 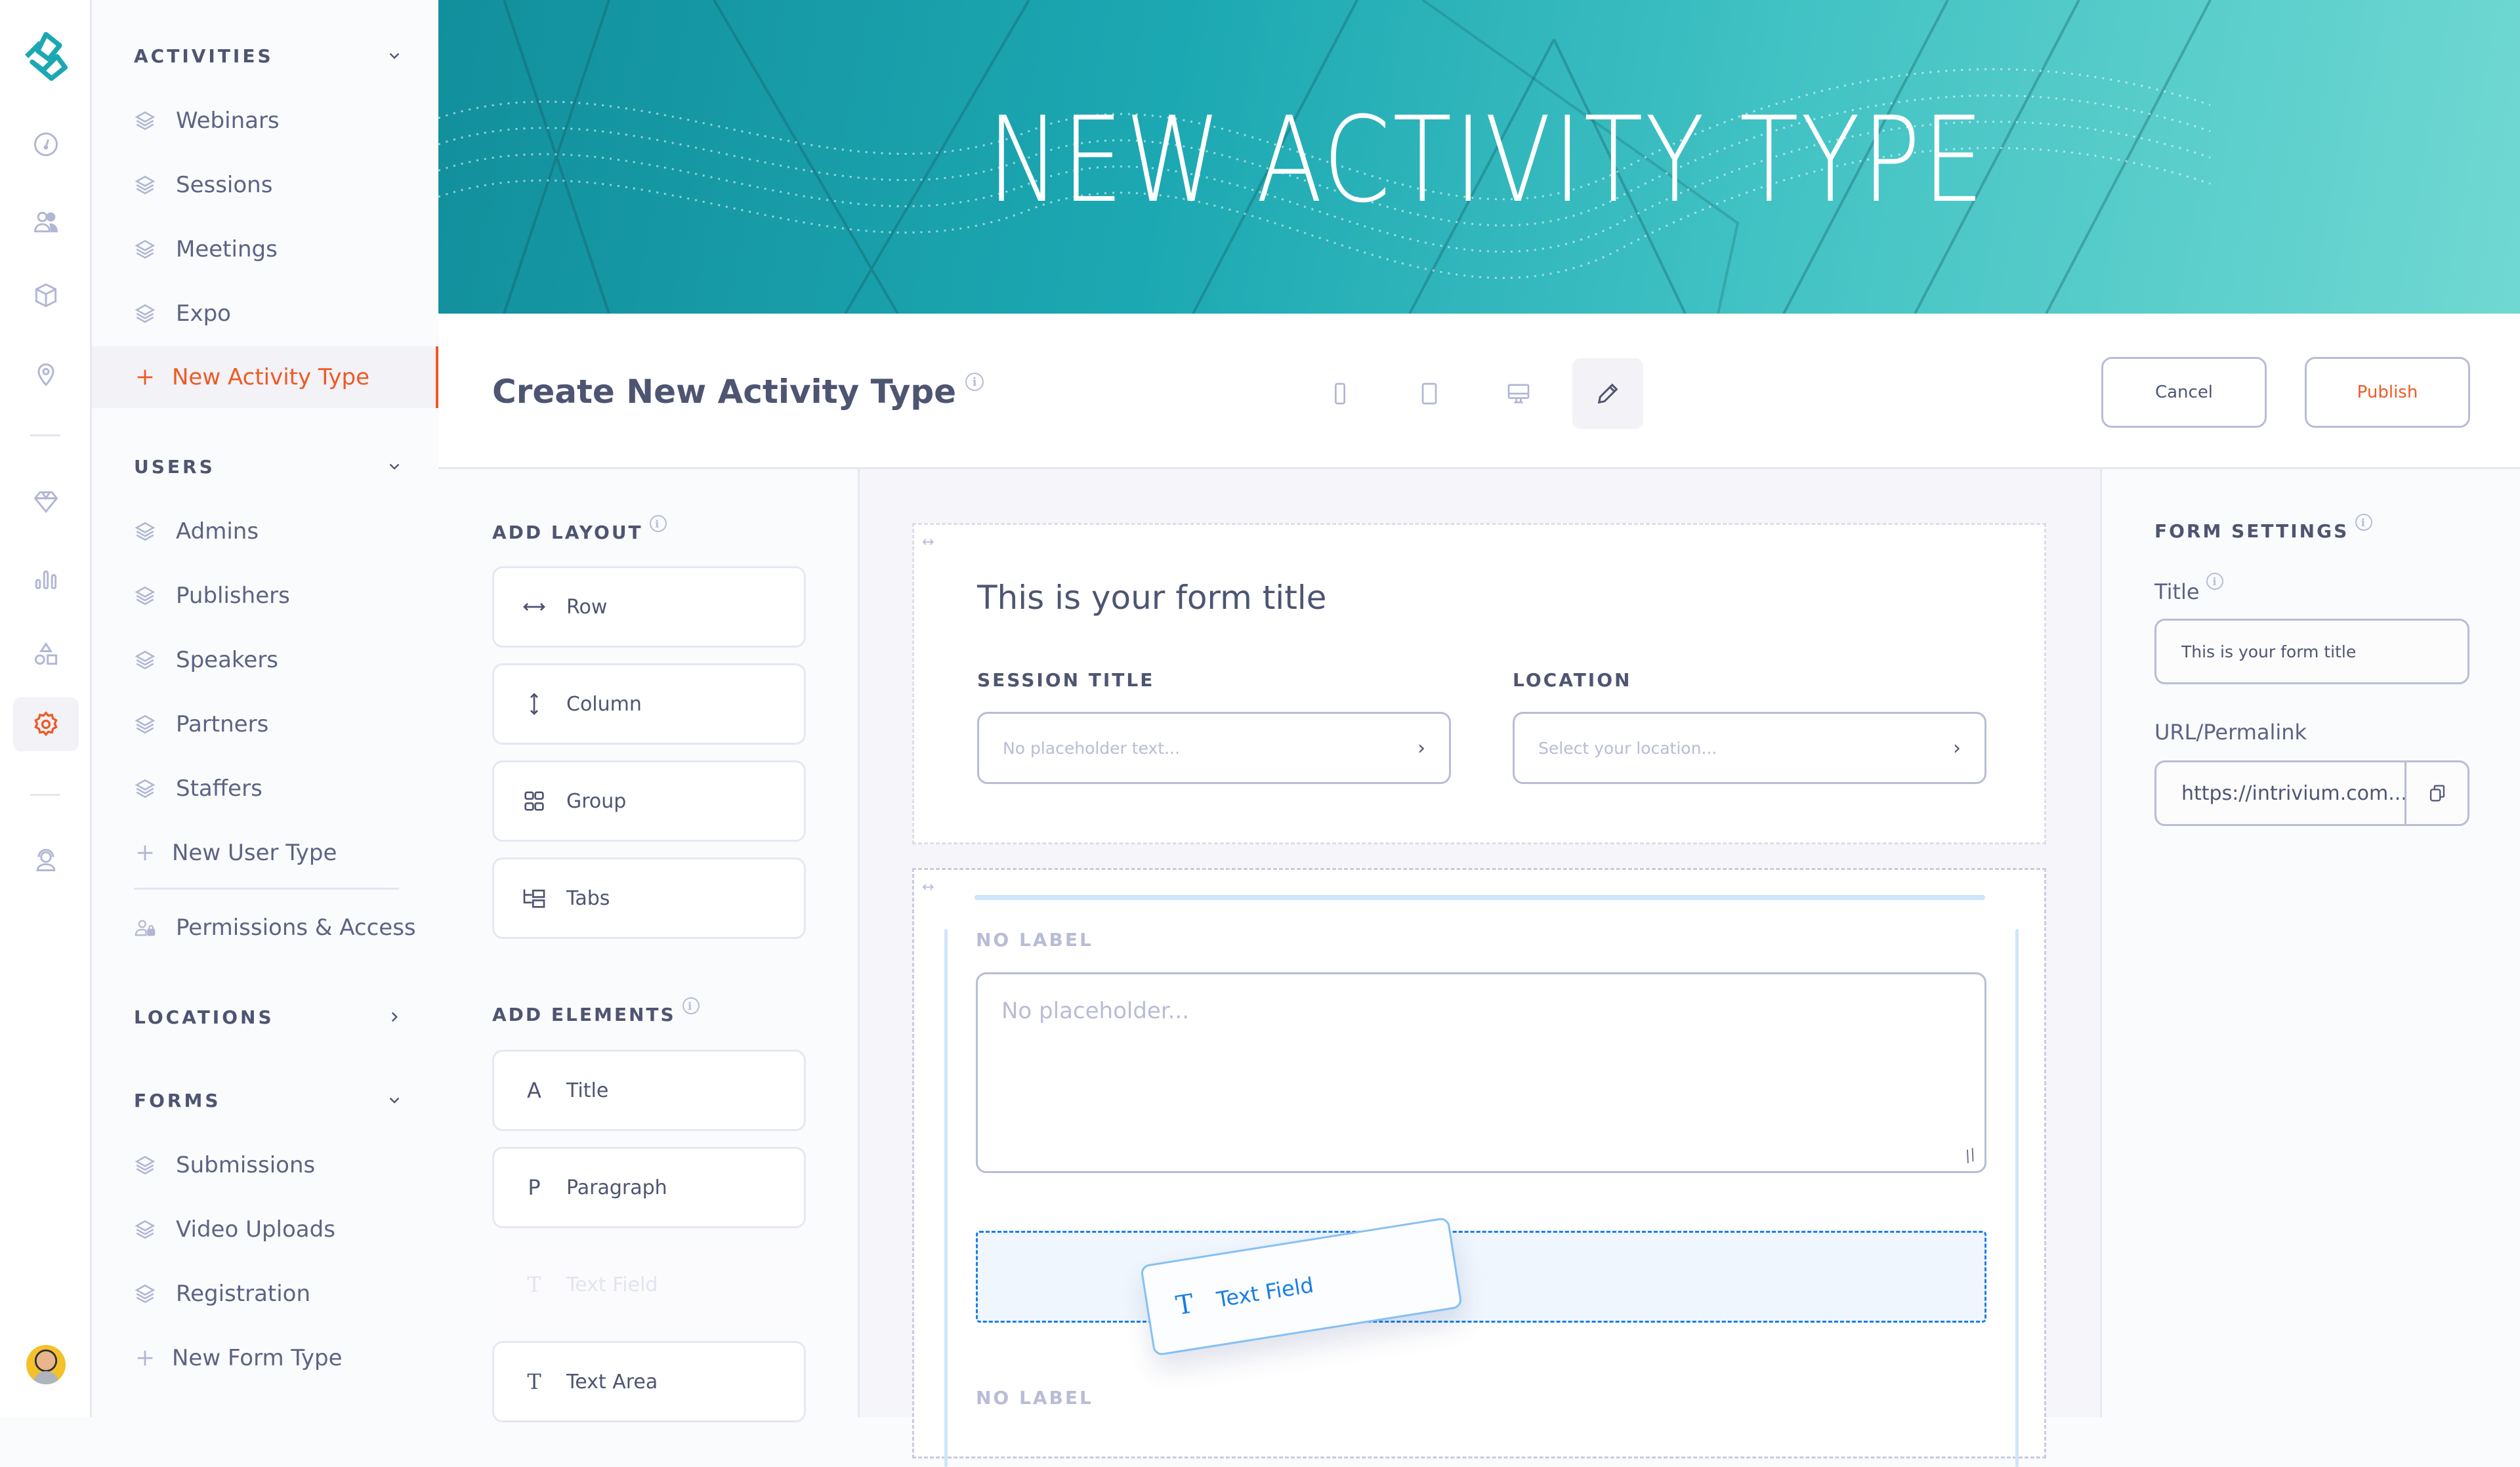 What do you see at coordinates (2311, 651) in the screenshot?
I see `title-input: This is your form title` at bounding box center [2311, 651].